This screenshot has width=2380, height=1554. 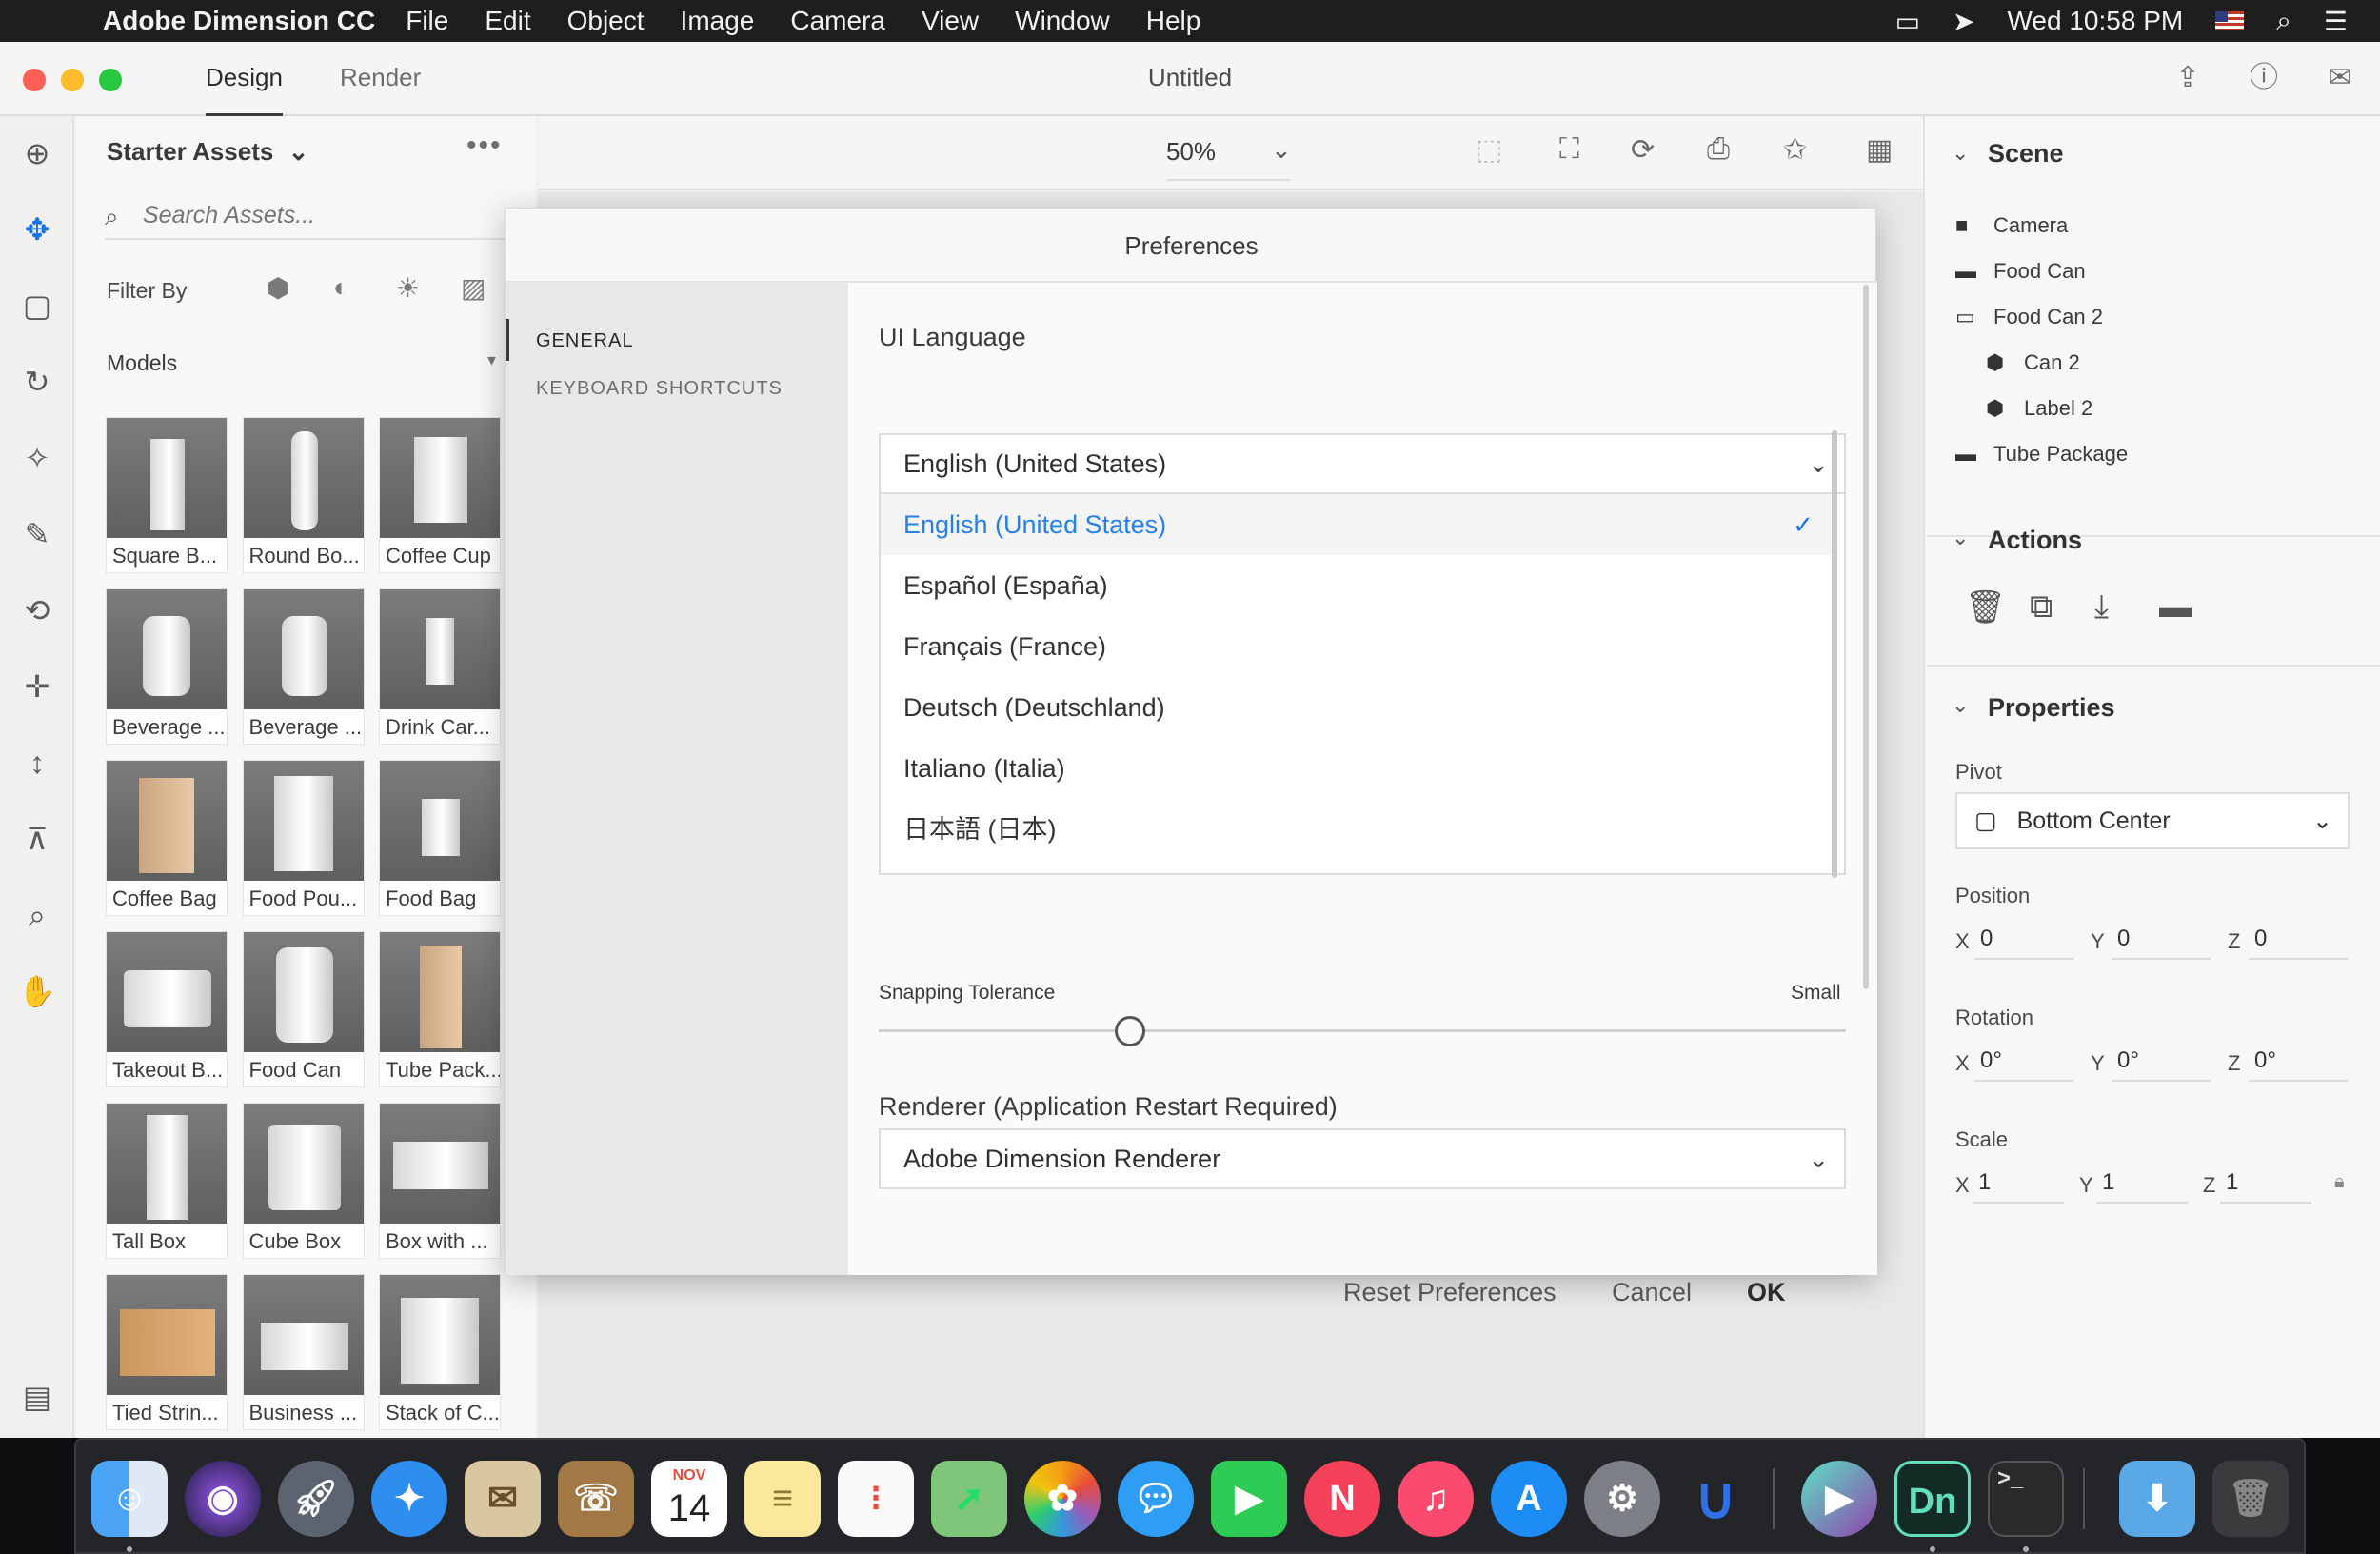 What do you see at coordinates (596, 1499) in the screenshot?
I see `contacts-icon: ☏` at bounding box center [596, 1499].